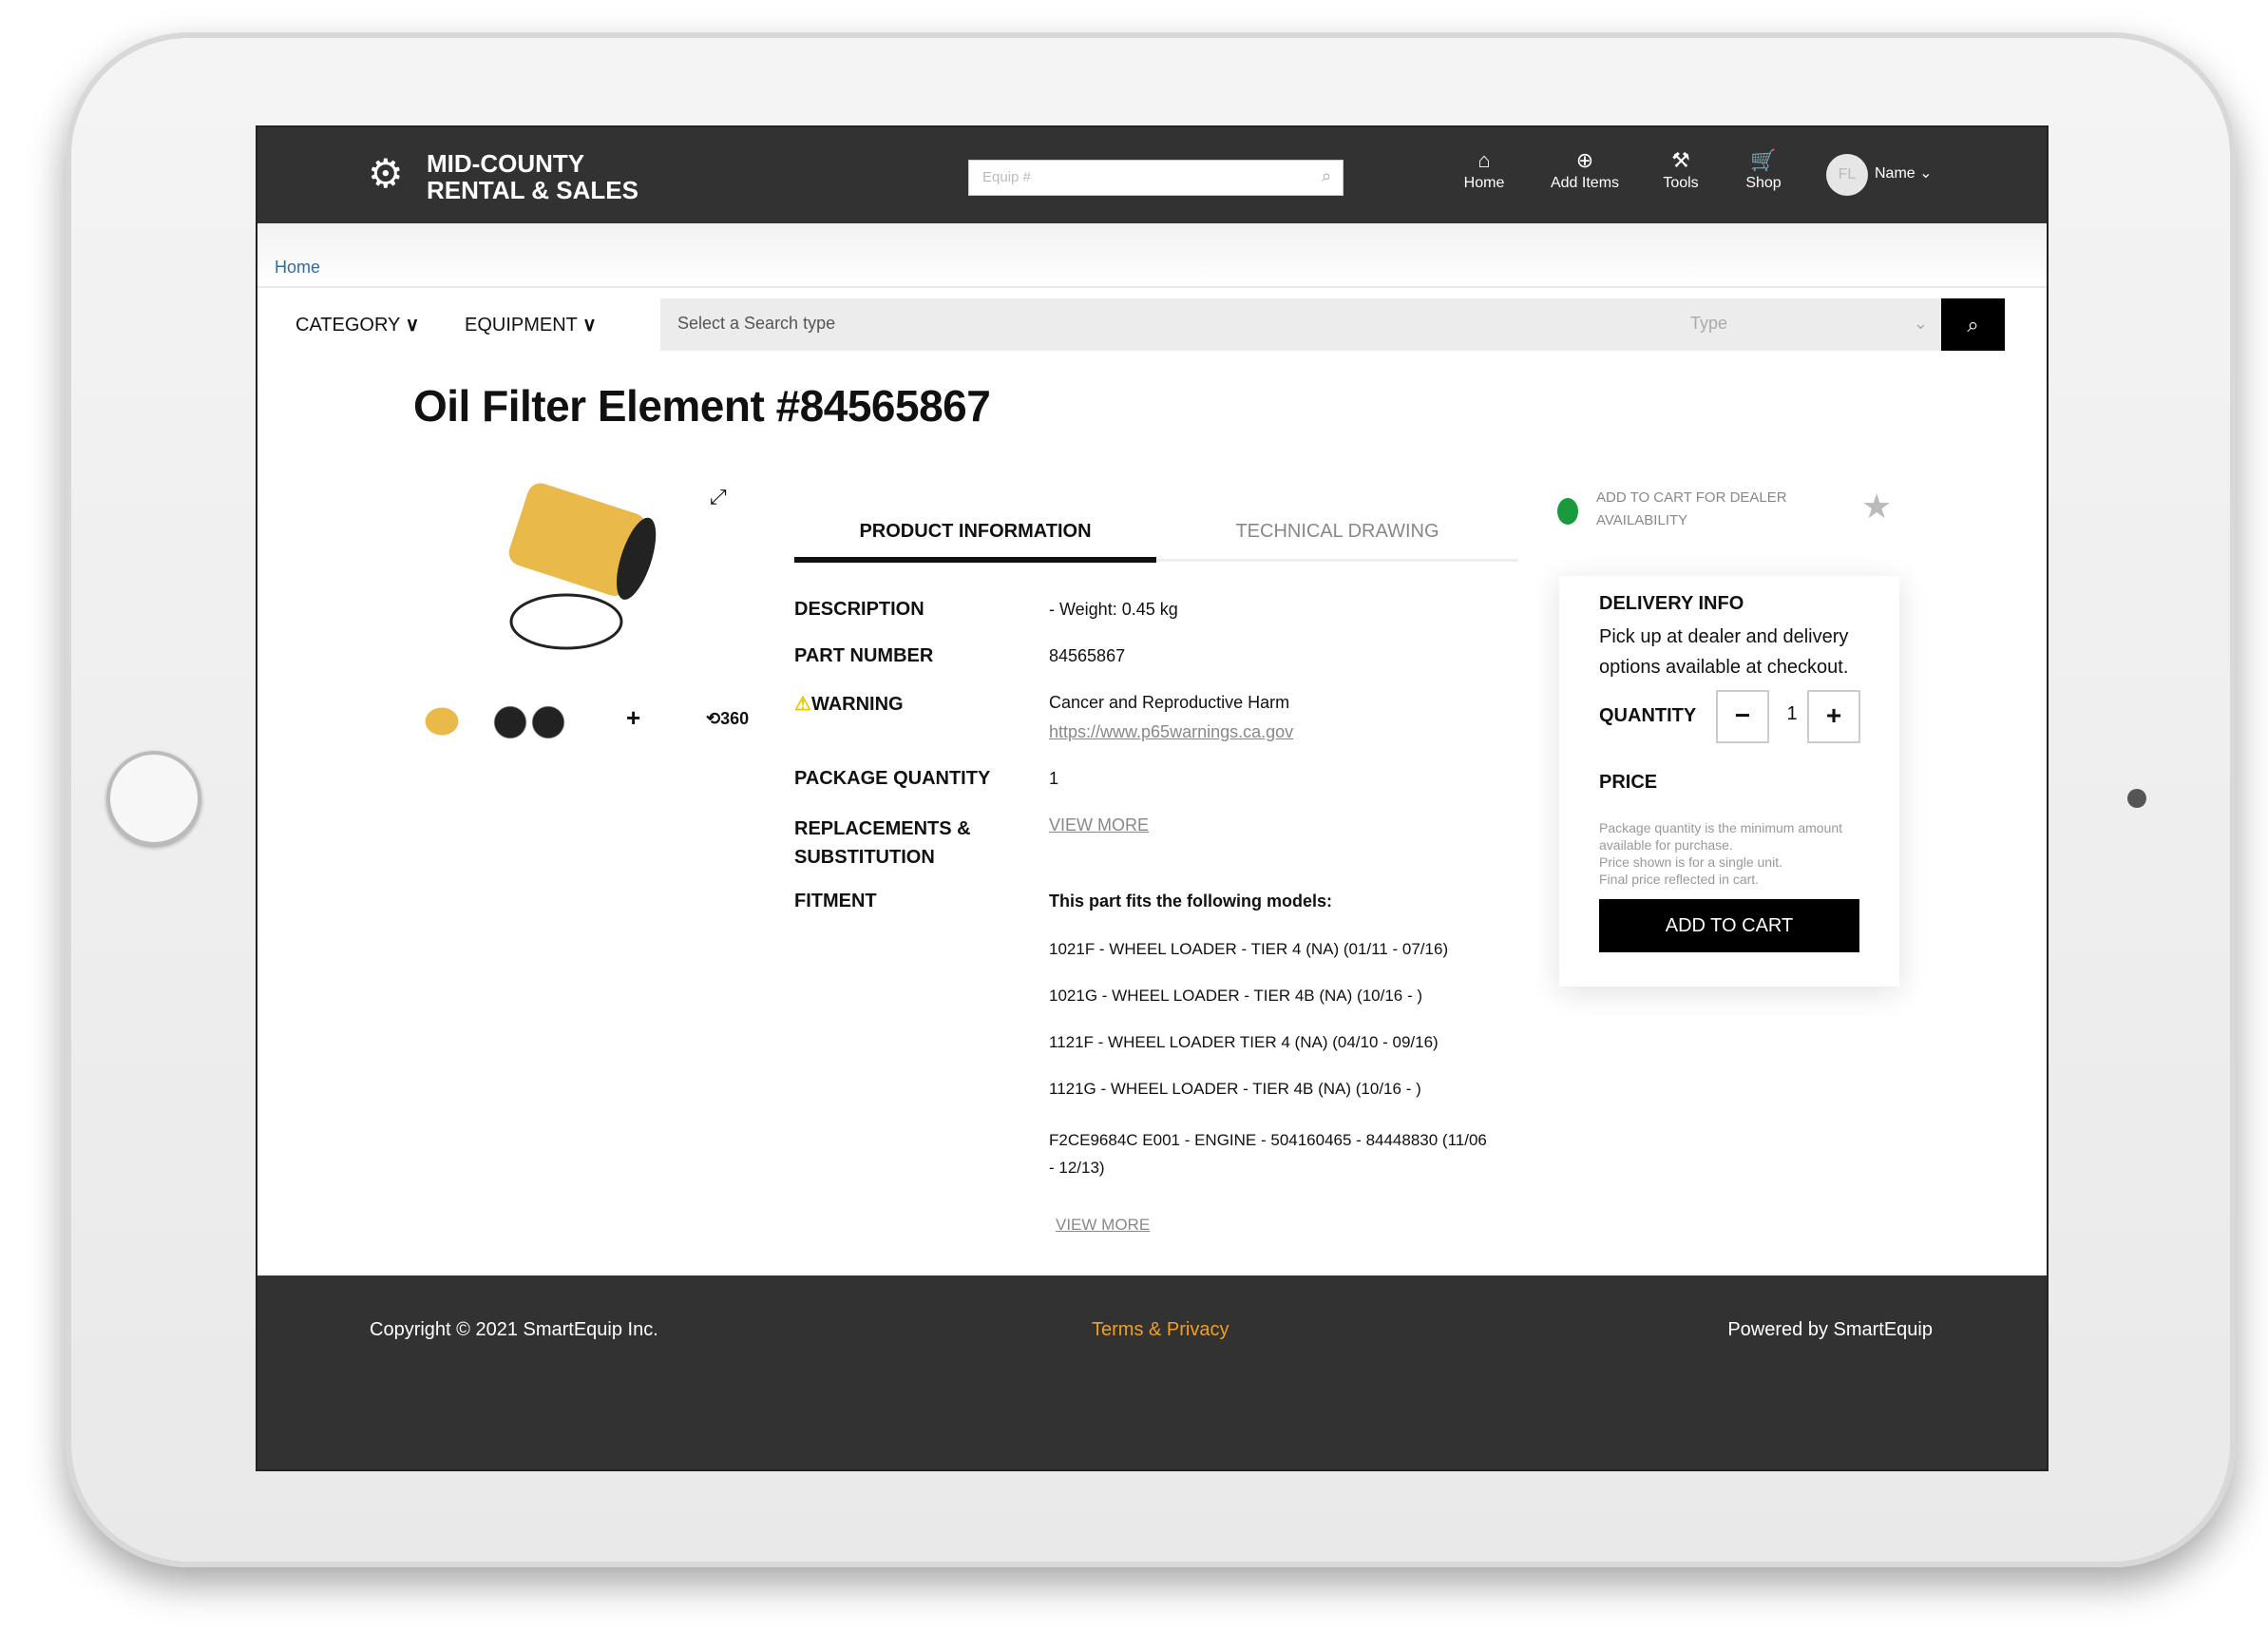 Image resolution: width=2268 pixels, height=1630 pixels. Describe the element at coordinates (298, 268) in the screenshot. I see `breadcrumb-home: Home` at that location.